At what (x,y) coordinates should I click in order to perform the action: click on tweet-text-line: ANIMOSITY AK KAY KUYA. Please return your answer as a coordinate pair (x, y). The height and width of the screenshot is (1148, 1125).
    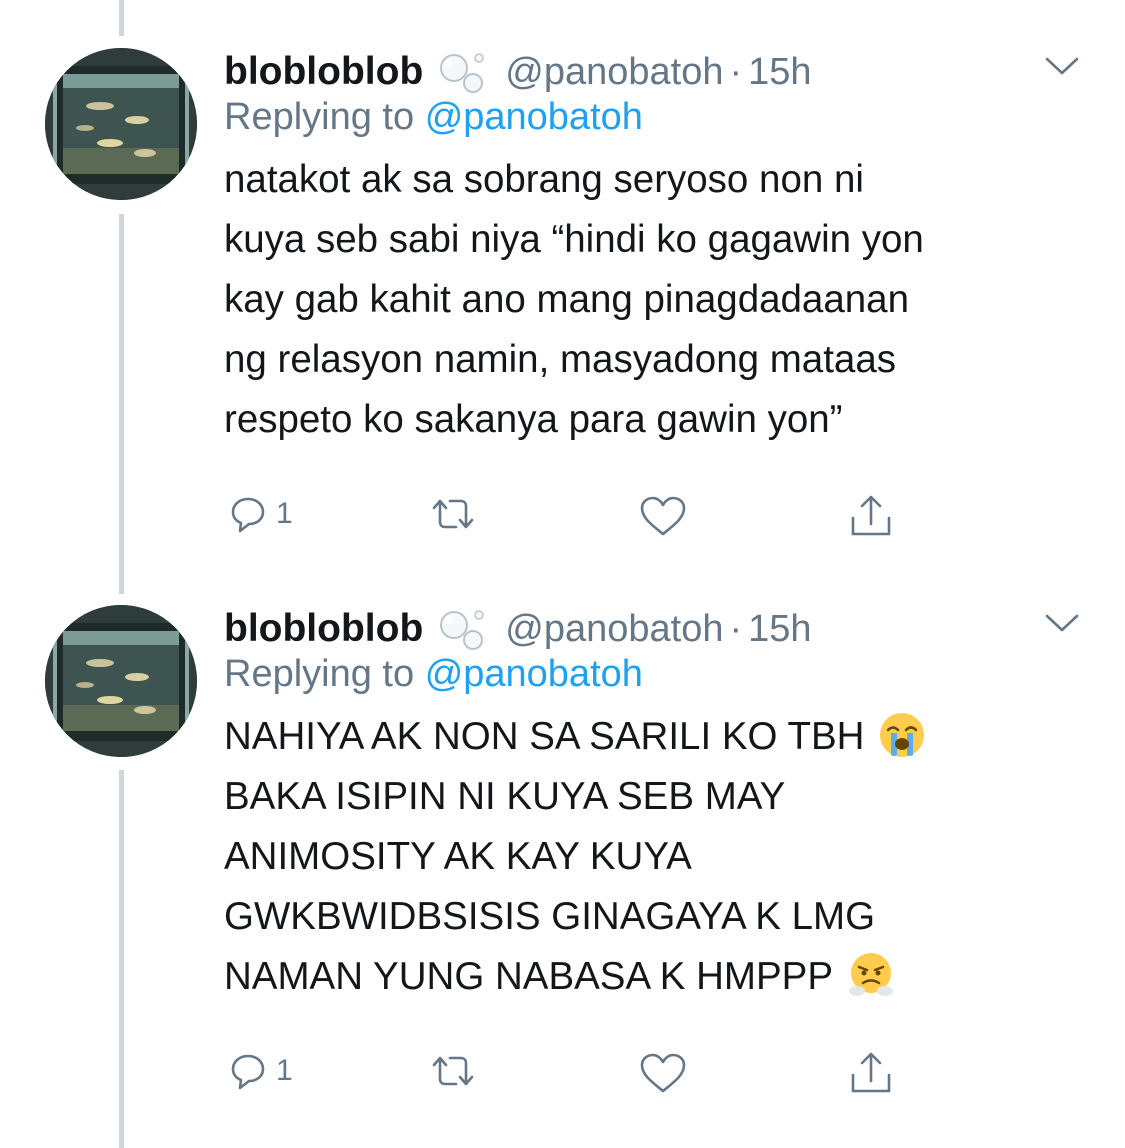
    Looking at the image, I should click on (458, 856).